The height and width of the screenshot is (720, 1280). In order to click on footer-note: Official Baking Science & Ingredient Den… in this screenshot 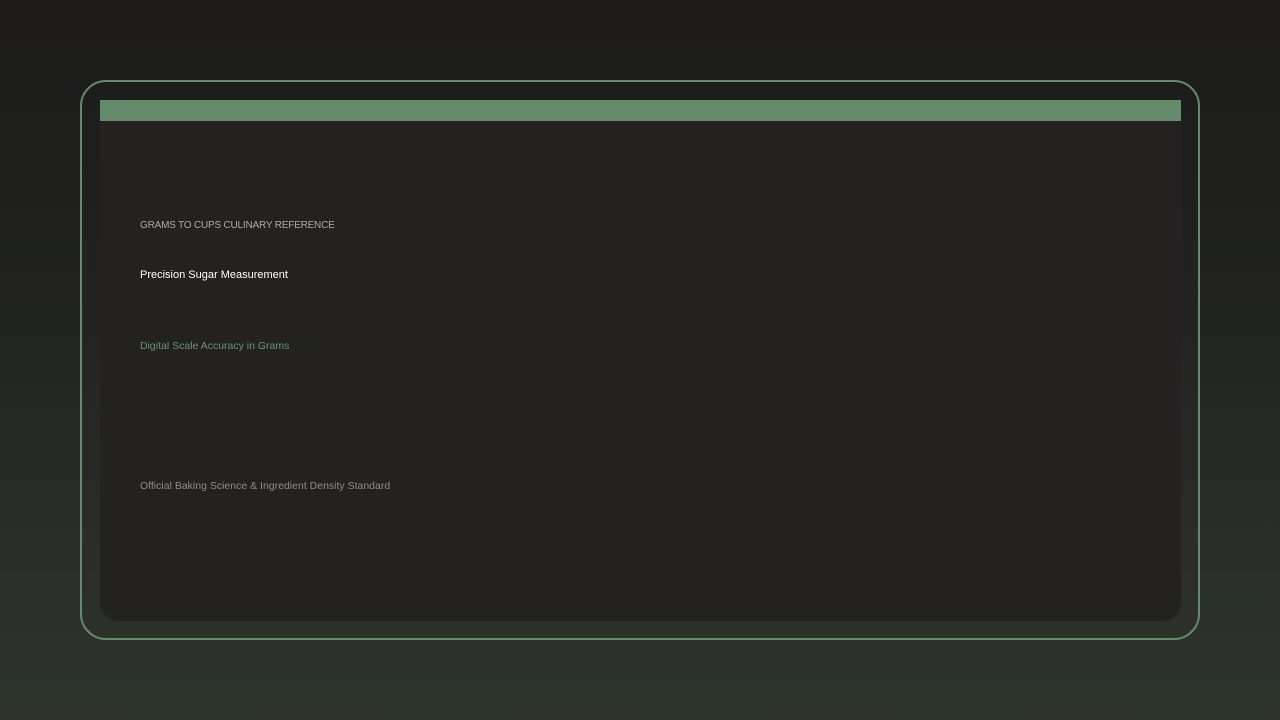, I will do `click(265, 486)`.